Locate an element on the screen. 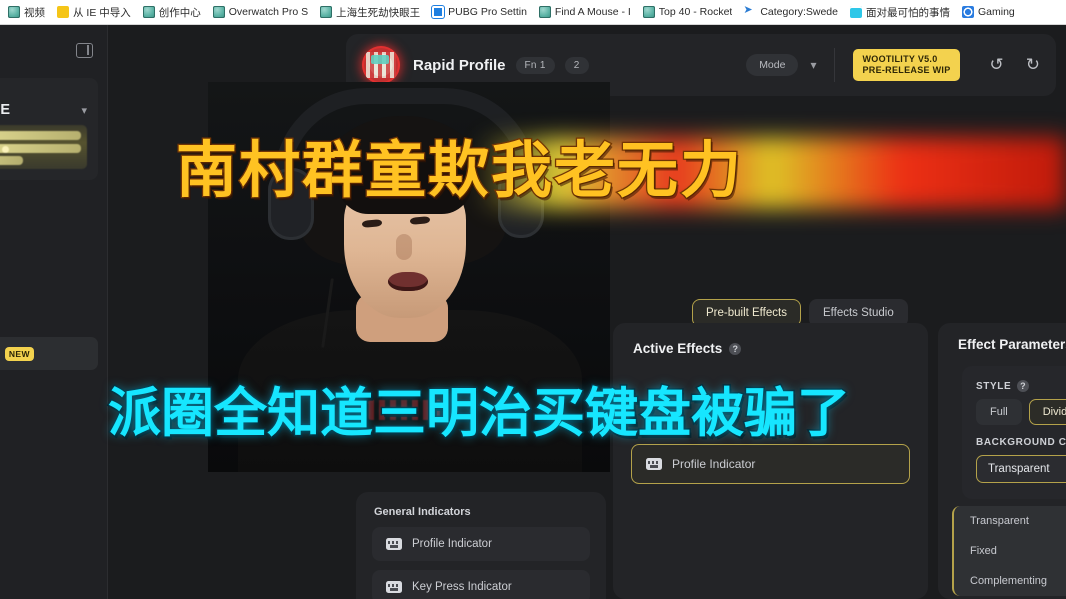 Image resolution: width=1066 pixels, height=599 pixels. profile-slot-pill: 2 is located at coordinates (576, 65).